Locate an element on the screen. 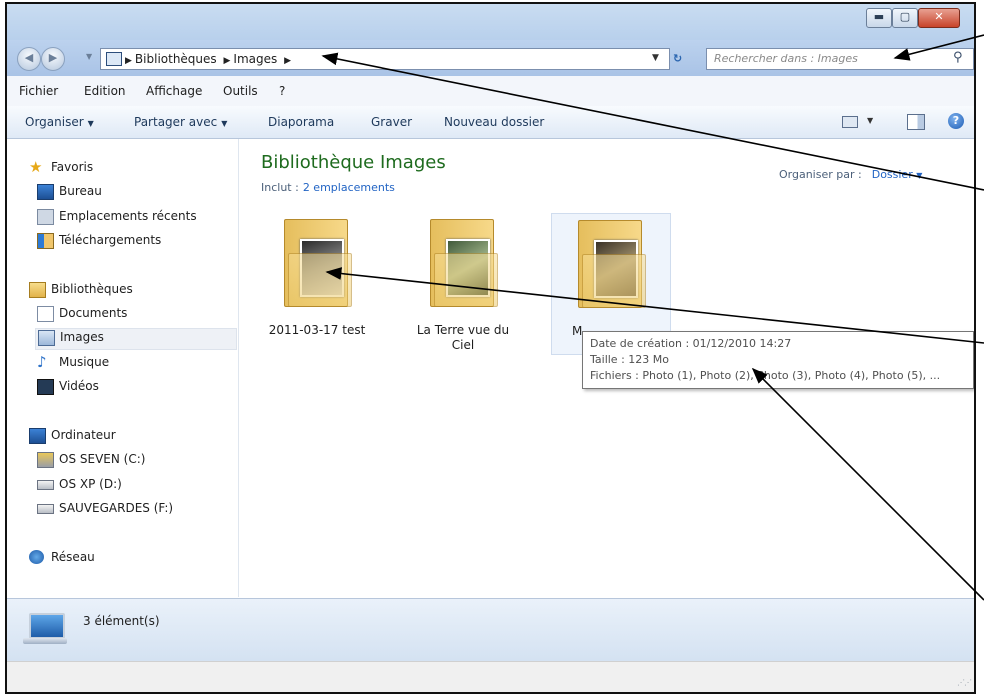 The image size is (984, 698). sidebar-item-label: Vidéos is located at coordinates (79, 386).